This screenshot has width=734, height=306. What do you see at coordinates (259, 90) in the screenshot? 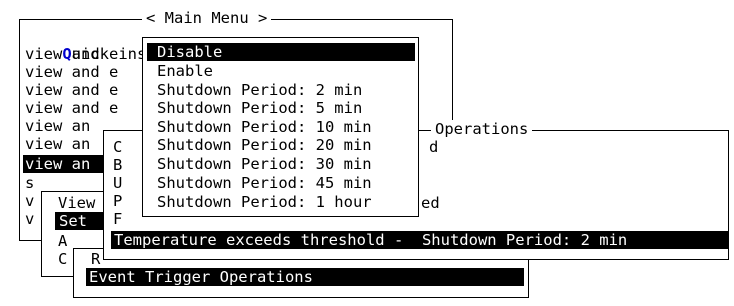
I see `option-shutdown-2min: Shutdown Period: 2 min` at bounding box center [259, 90].